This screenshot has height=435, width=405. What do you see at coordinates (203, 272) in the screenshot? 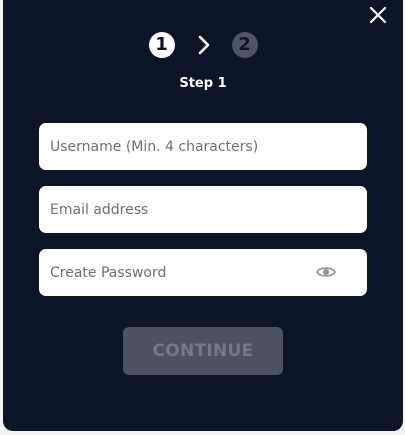
I see `password-field-container` at bounding box center [203, 272].